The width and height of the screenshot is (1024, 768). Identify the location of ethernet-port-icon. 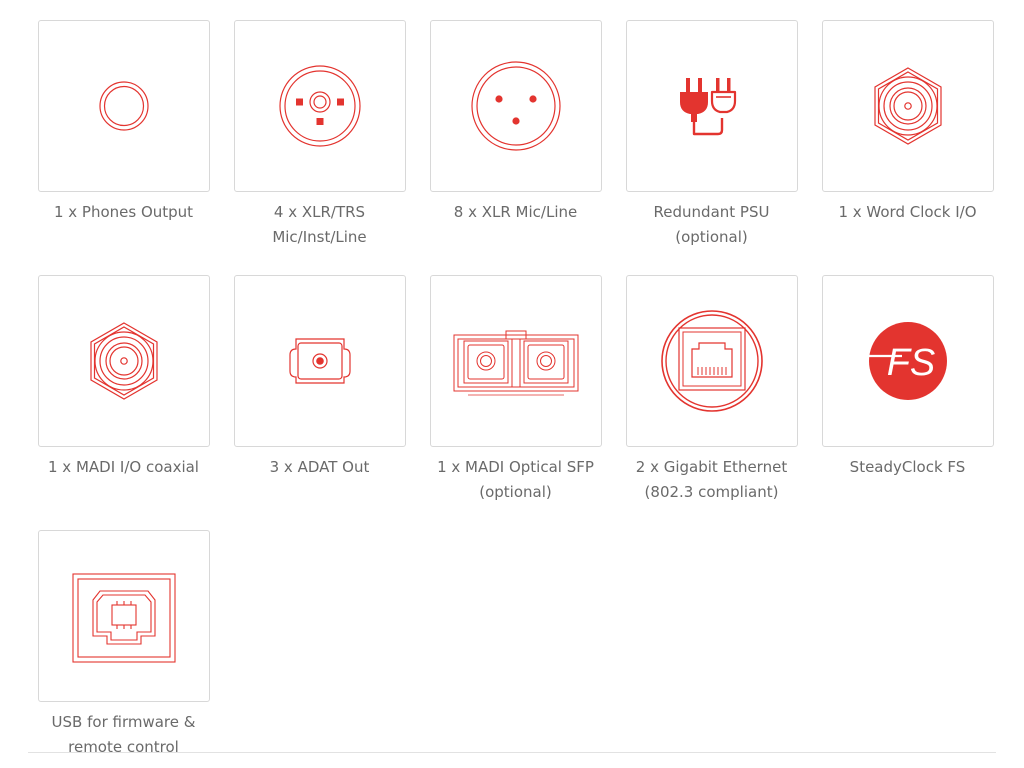
(711, 361).